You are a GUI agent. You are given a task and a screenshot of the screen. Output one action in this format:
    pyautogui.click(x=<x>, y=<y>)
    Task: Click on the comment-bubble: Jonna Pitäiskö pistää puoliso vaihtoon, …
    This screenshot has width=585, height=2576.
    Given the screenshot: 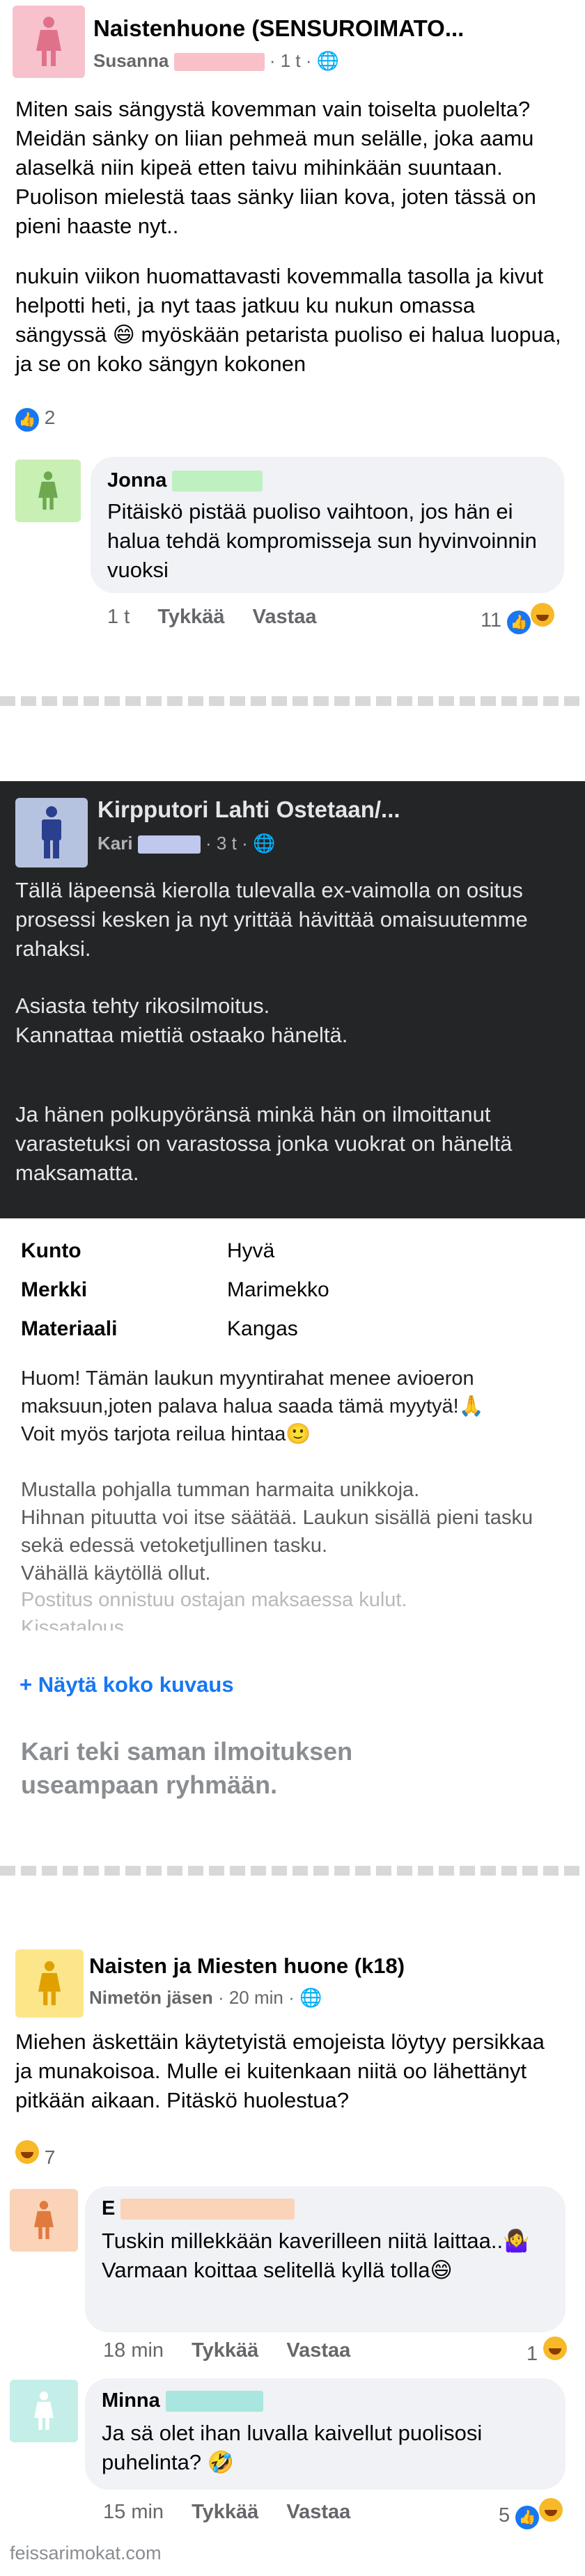 What is the action you would take?
    pyautogui.click(x=327, y=525)
    